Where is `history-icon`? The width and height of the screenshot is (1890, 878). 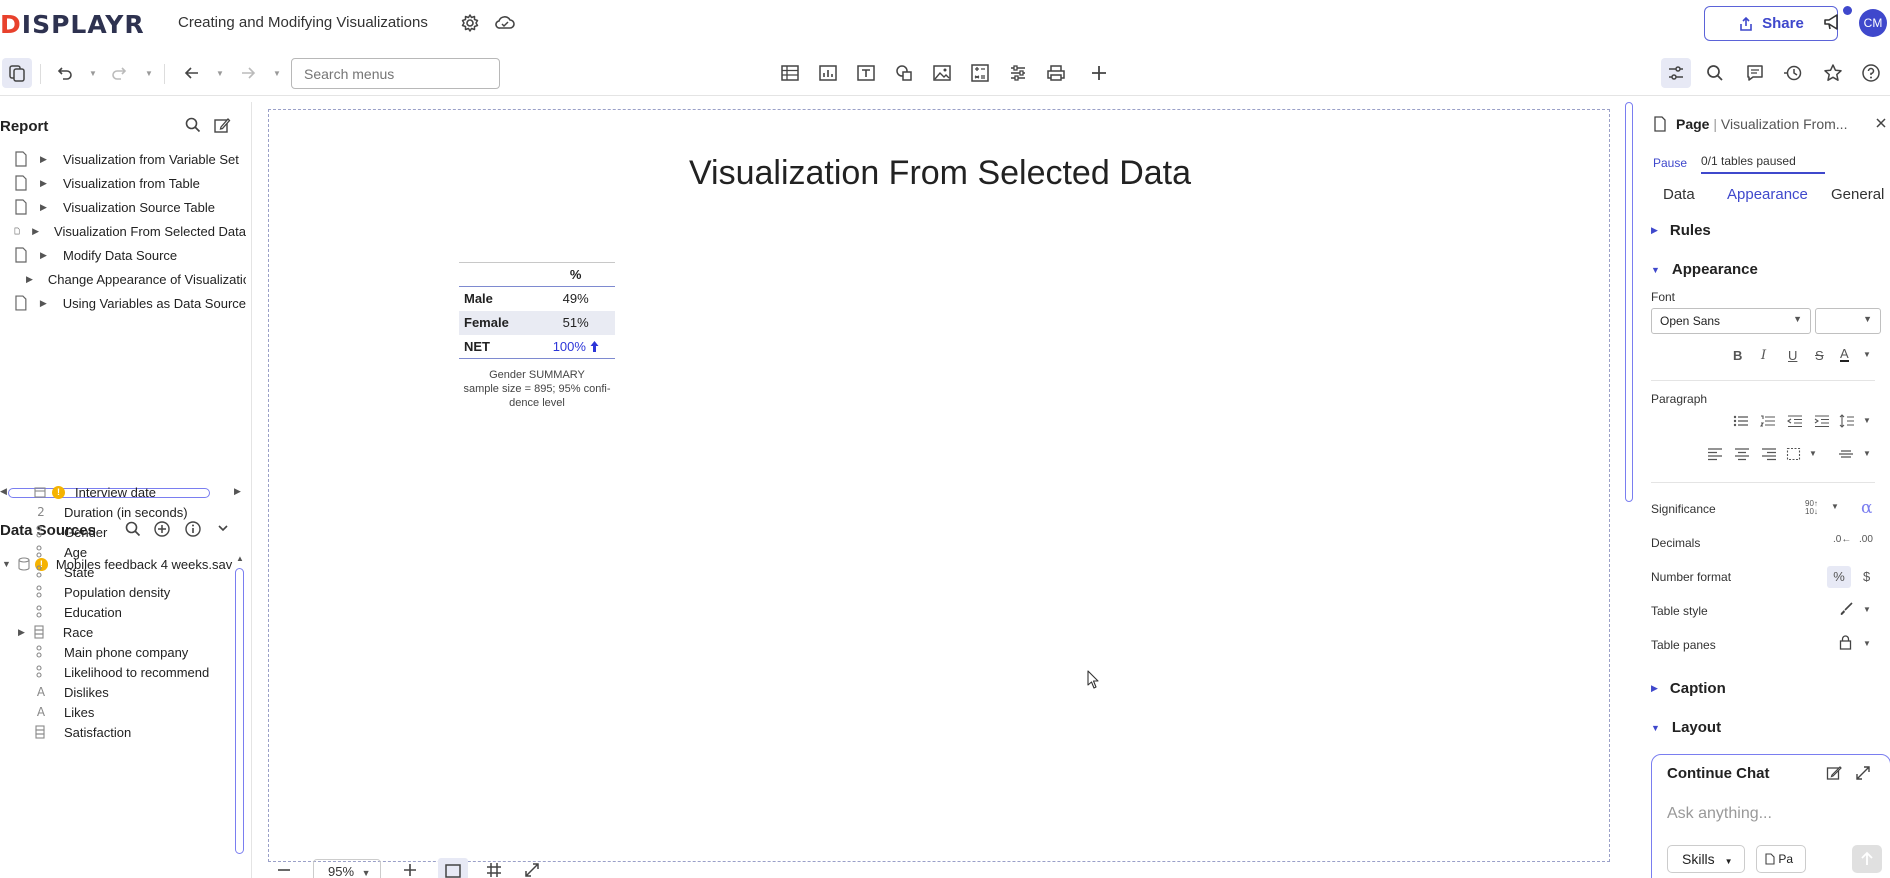 history-icon is located at coordinates (1793, 73).